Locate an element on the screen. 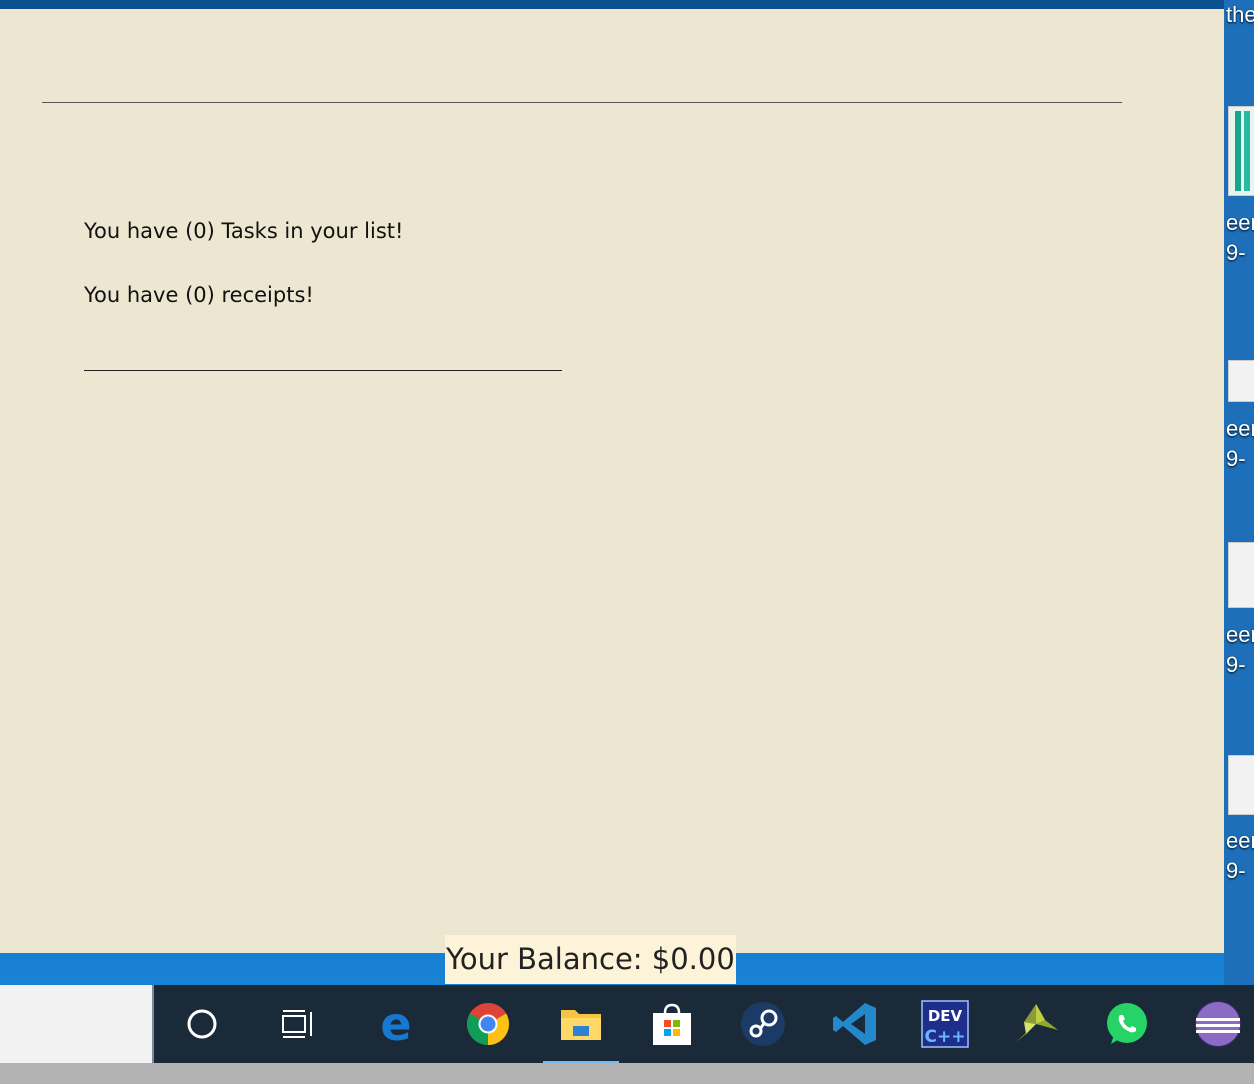 The width and height of the screenshot is (1254, 1084). file-explorer-icon is located at coordinates (581, 1031).